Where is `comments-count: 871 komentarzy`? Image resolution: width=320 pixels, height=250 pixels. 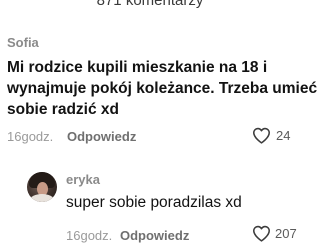 comments-count: 871 komentarzy is located at coordinates (150, 4).